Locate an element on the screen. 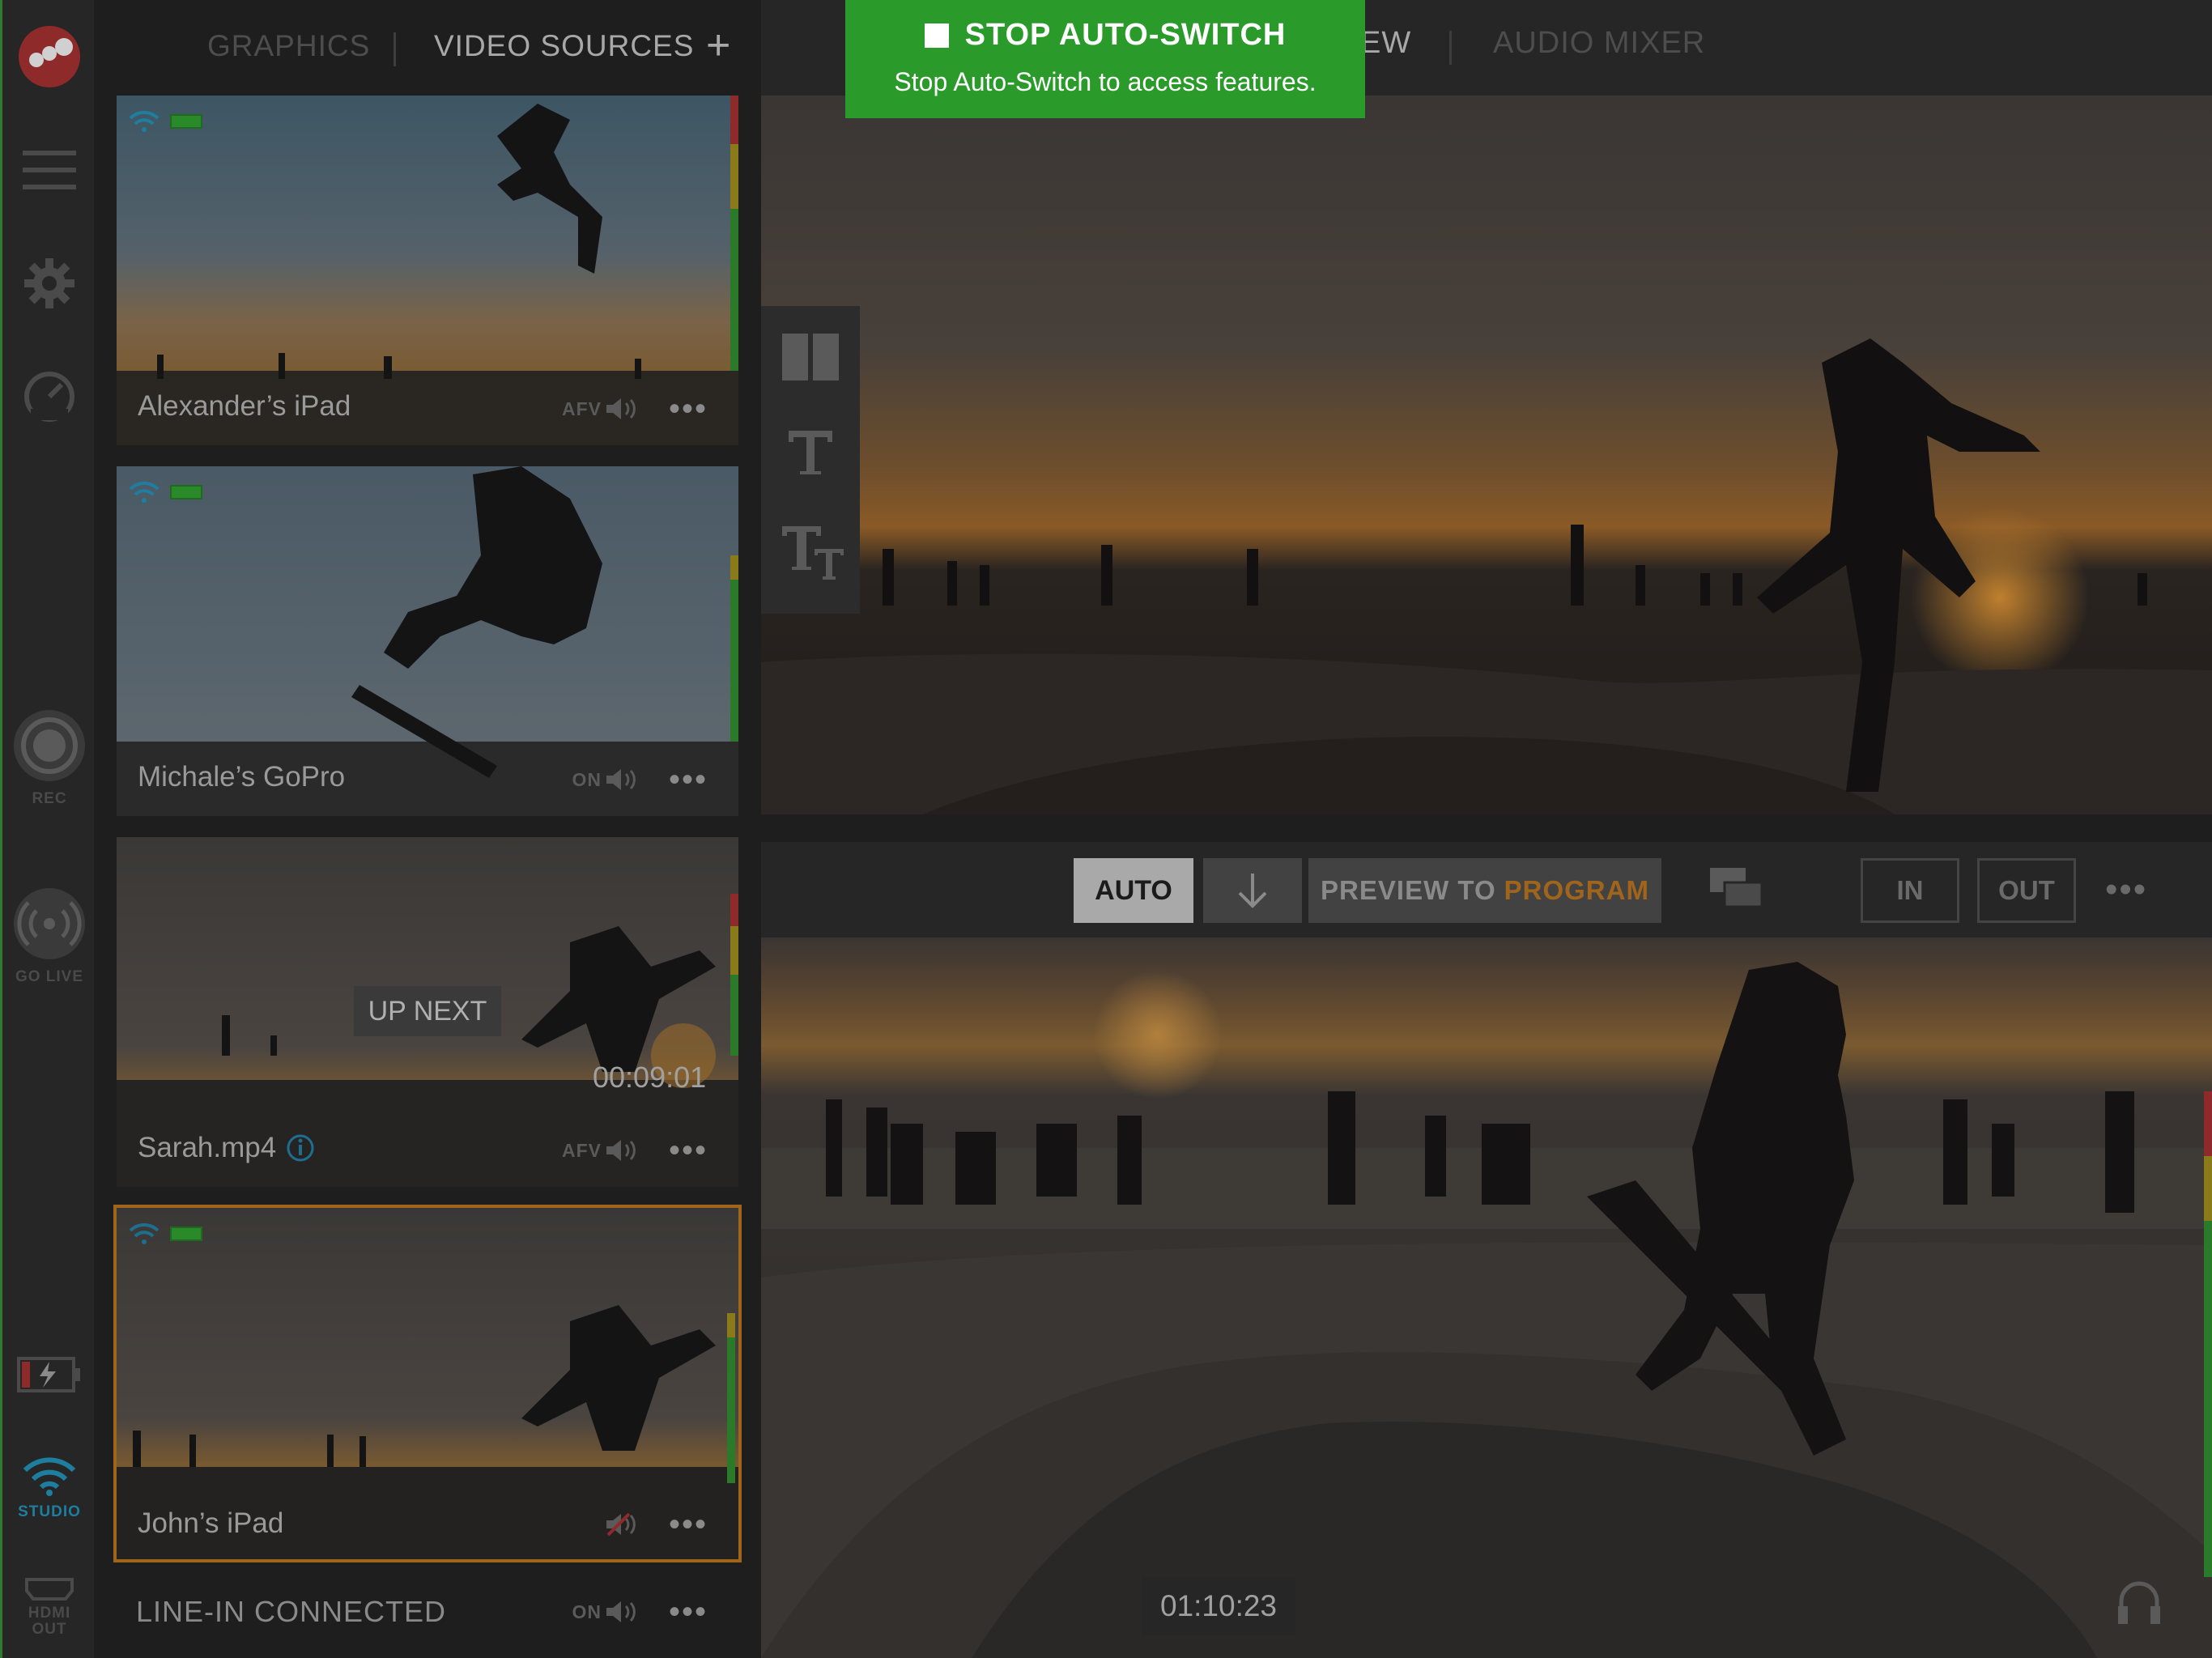 The width and height of the screenshot is (2212, 1658). banner-subtitle: Stop Auto-Switch to access features. is located at coordinates (1105, 81).